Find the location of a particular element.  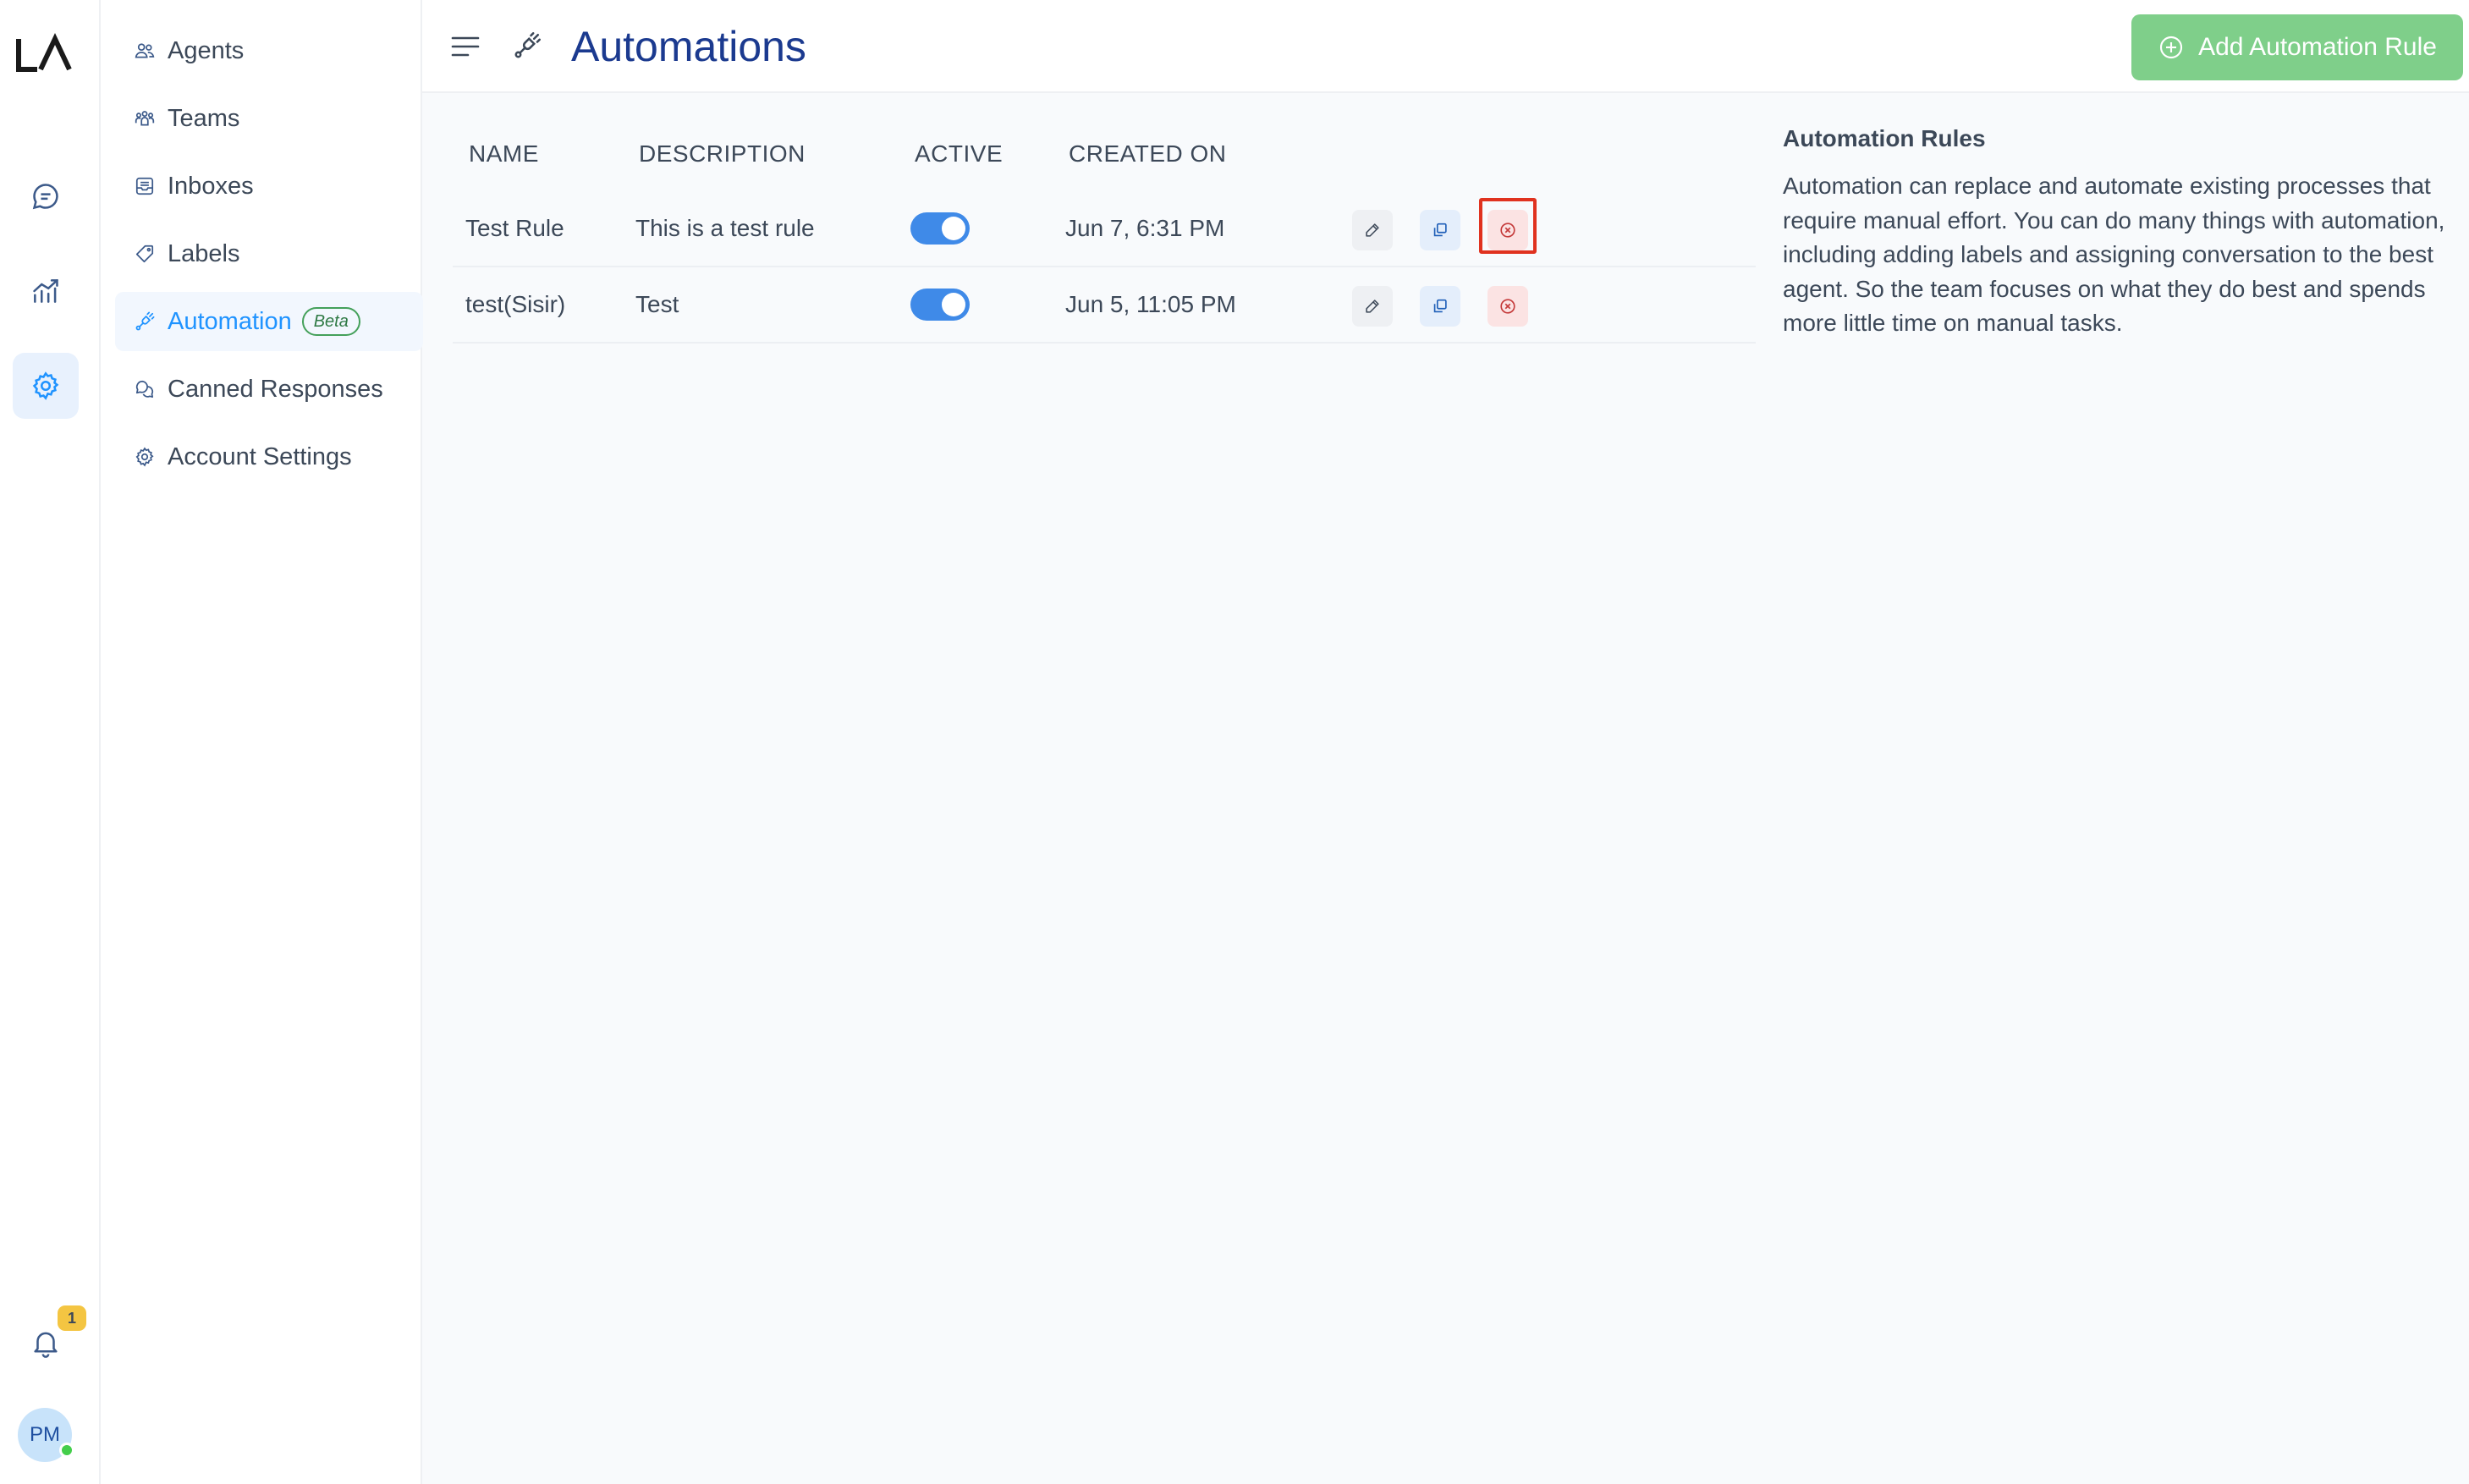

team-icon is located at coordinates (145, 118).